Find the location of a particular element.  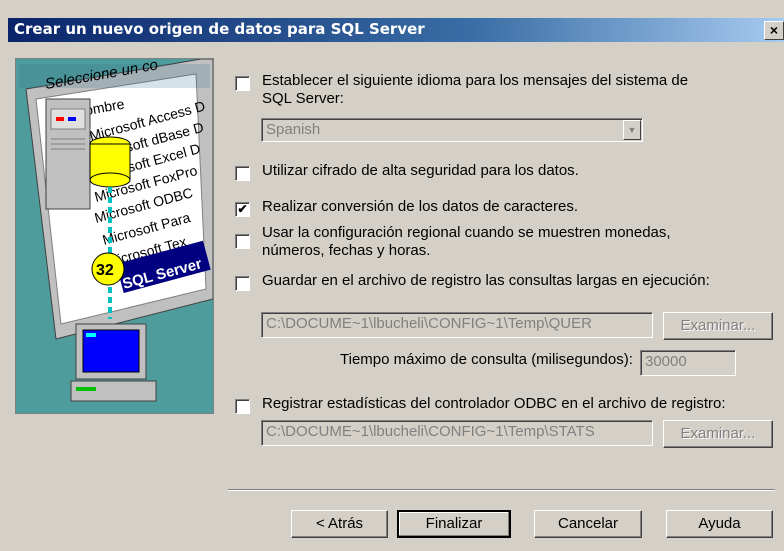

long-queries-checkbox is located at coordinates (242, 283).